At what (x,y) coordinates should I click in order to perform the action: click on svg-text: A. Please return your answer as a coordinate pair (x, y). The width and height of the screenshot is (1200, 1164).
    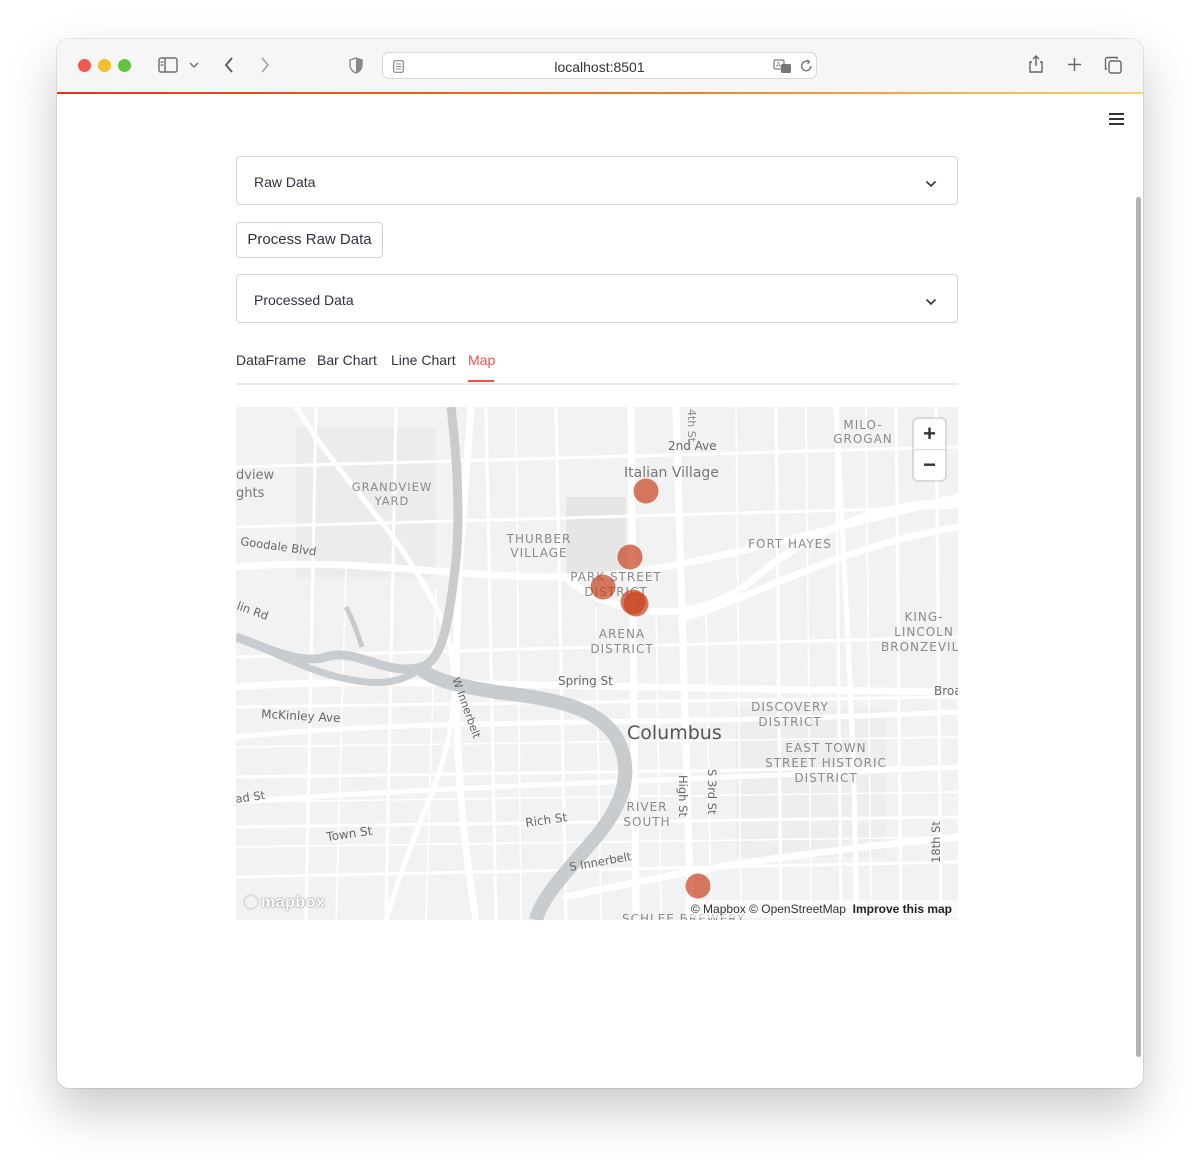
    Looking at the image, I should click on (778, 65).